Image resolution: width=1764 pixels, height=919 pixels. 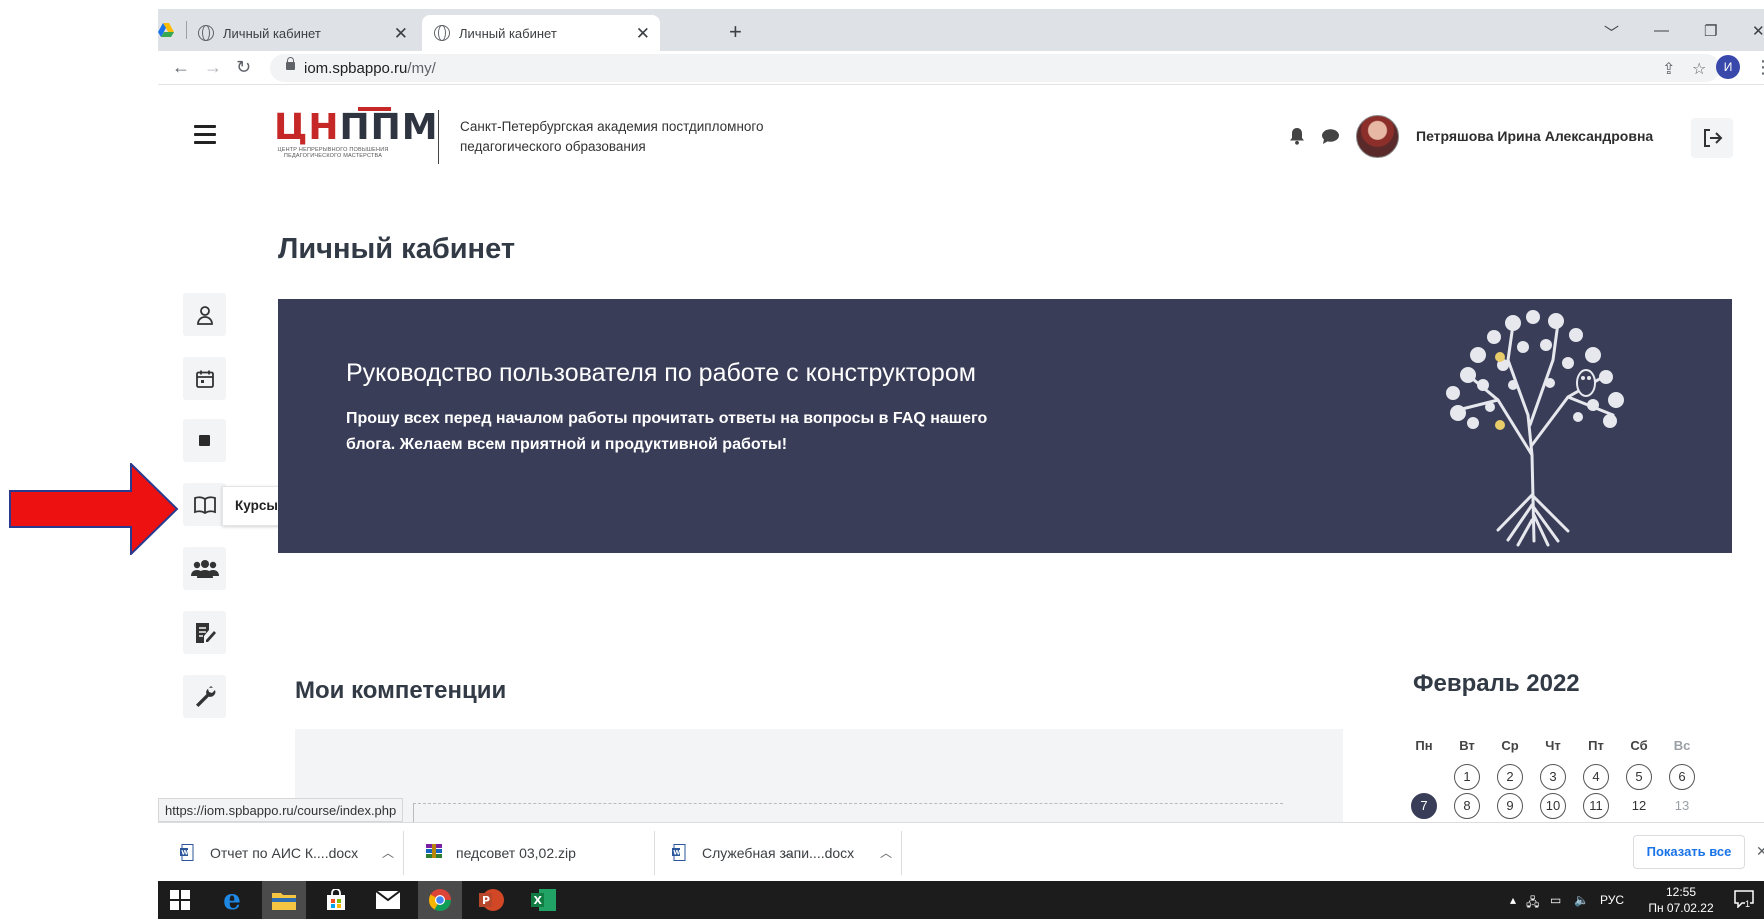 I want to click on powerpoint-icon: P, so click(x=492, y=900).